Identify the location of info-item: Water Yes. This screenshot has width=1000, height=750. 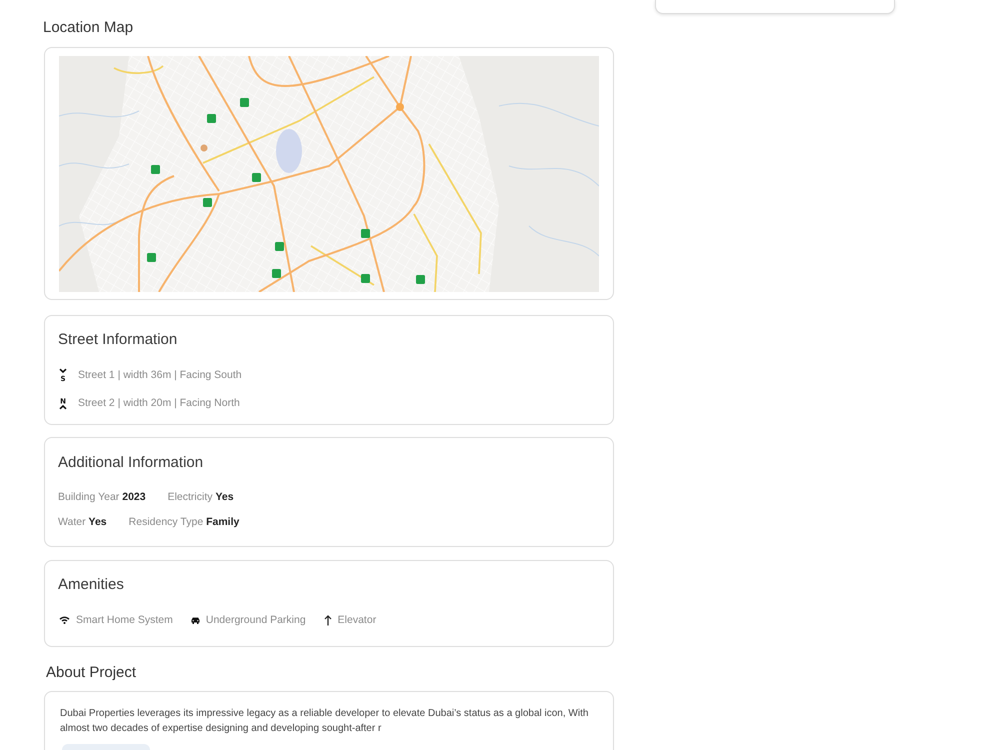
(82, 522).